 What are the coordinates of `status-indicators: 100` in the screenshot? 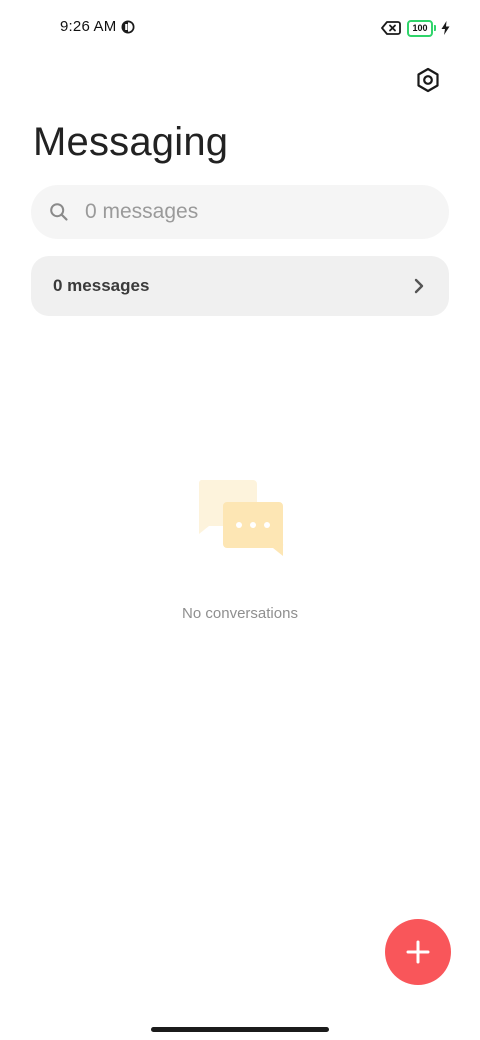 It's located at (415, 28).